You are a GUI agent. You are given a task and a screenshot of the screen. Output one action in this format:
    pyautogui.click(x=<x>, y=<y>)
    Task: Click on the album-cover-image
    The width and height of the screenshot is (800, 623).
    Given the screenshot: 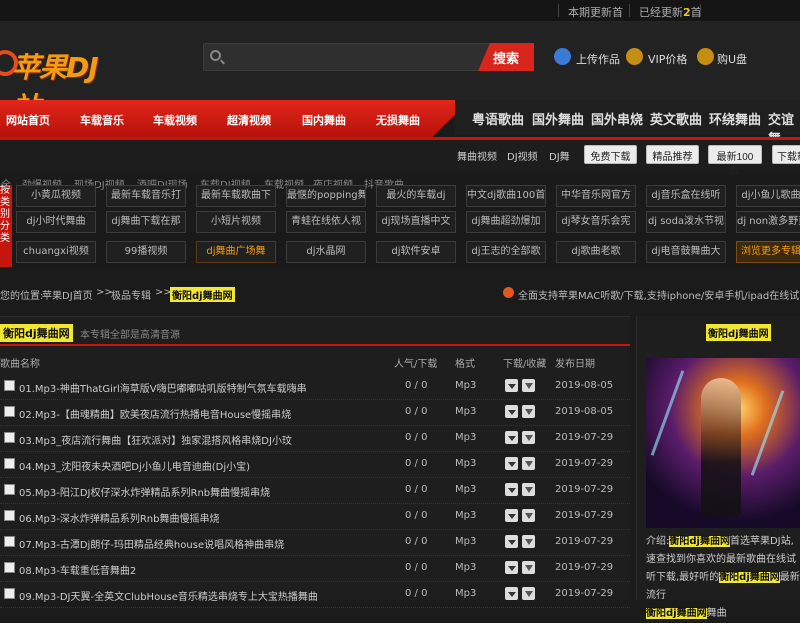 What is the action you would take?
    pyautogui.click(x=723, y=443)
    